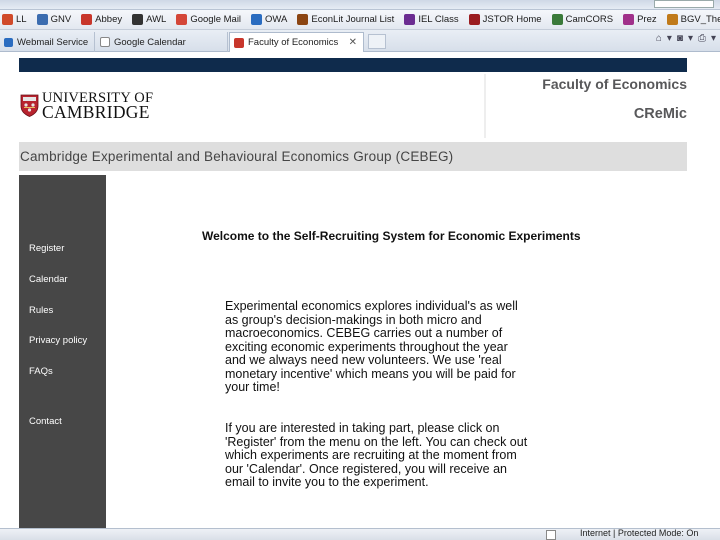 The width and height of the screenshot is (720, 540). I want to click on paragraph-line: your time!, so click(252, 387).